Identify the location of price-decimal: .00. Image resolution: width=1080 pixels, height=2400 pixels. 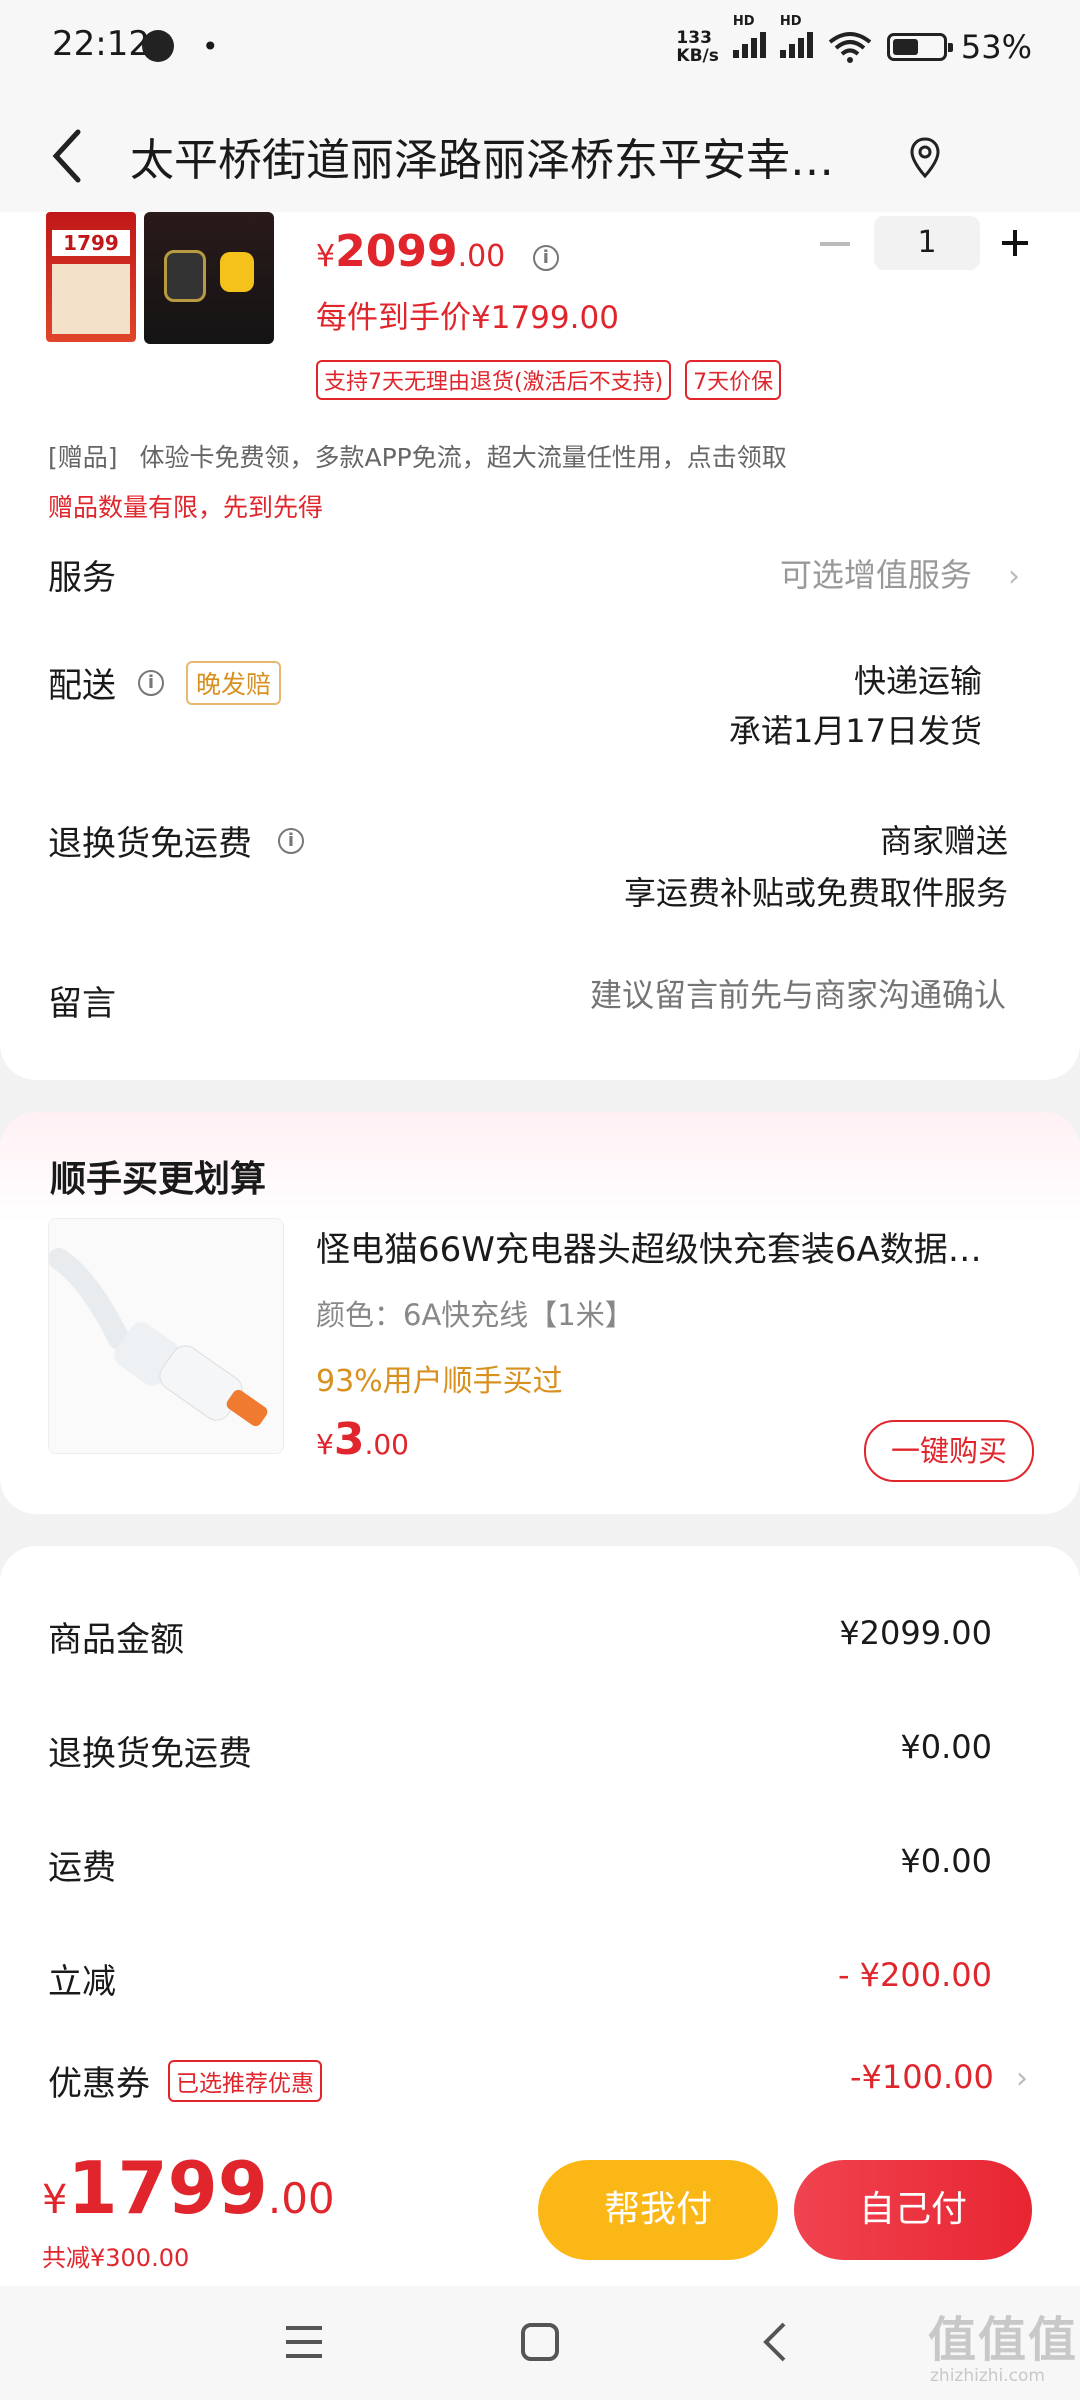
(481, 256).